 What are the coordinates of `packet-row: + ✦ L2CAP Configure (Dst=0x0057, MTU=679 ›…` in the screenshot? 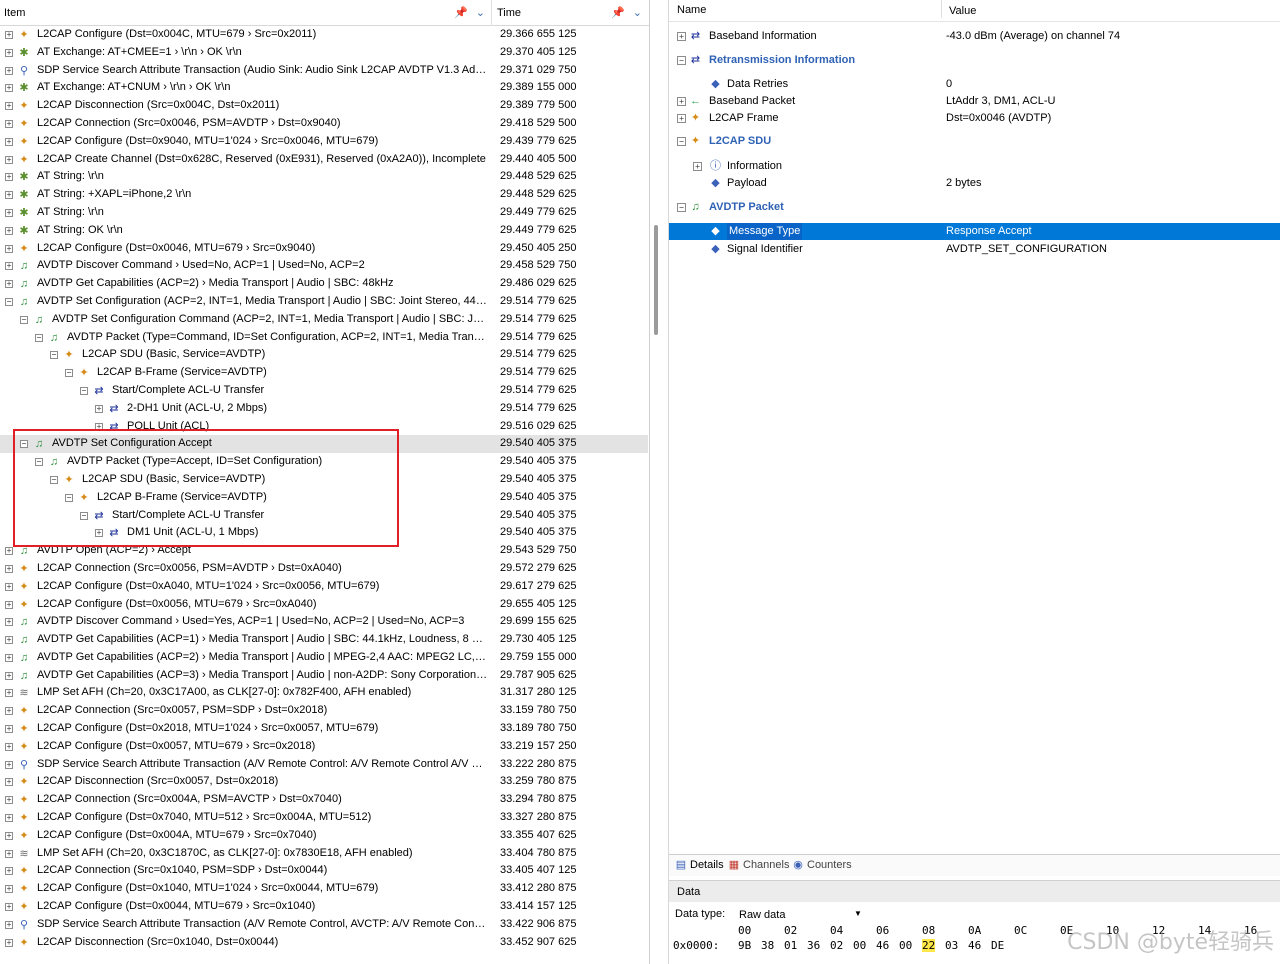 It's located at (324, 747).